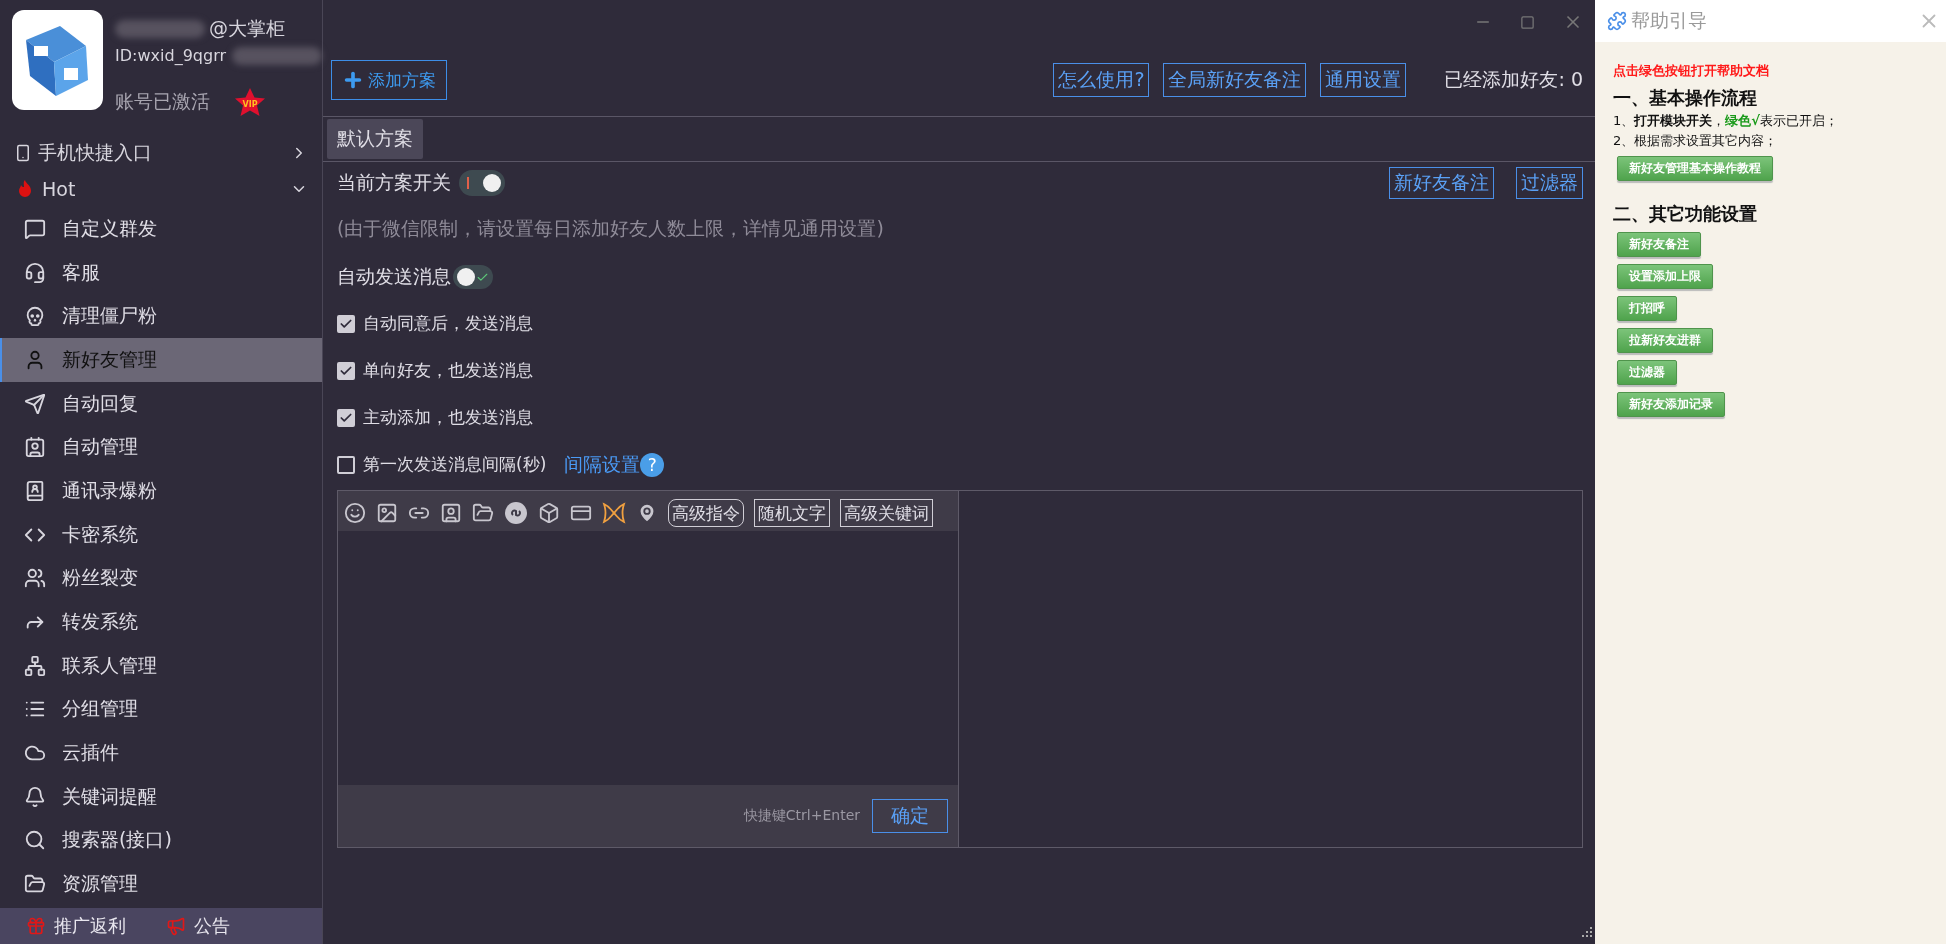  Describe the element at coordinates (448, 323) in the screenshot. I see `checkbox-label: 自动同意后，发送消息` at that location.